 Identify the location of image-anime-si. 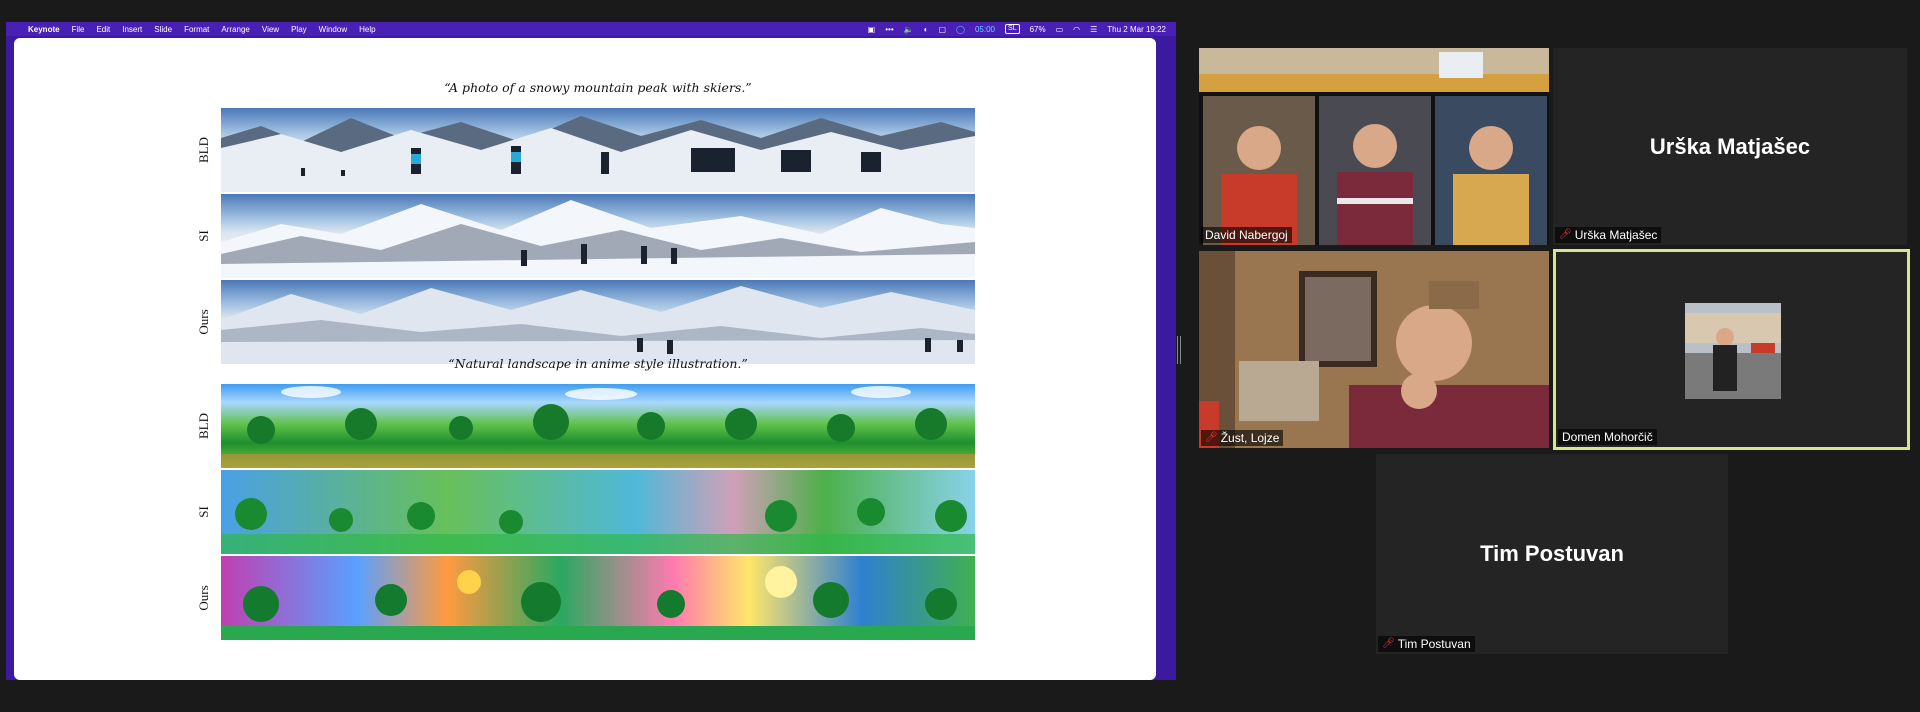
(598, 512).